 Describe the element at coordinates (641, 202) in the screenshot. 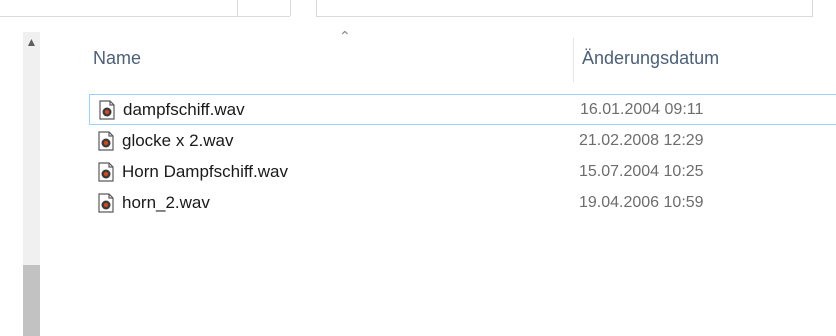

I see `file-date: 19.04.2006 10:59` at that location.